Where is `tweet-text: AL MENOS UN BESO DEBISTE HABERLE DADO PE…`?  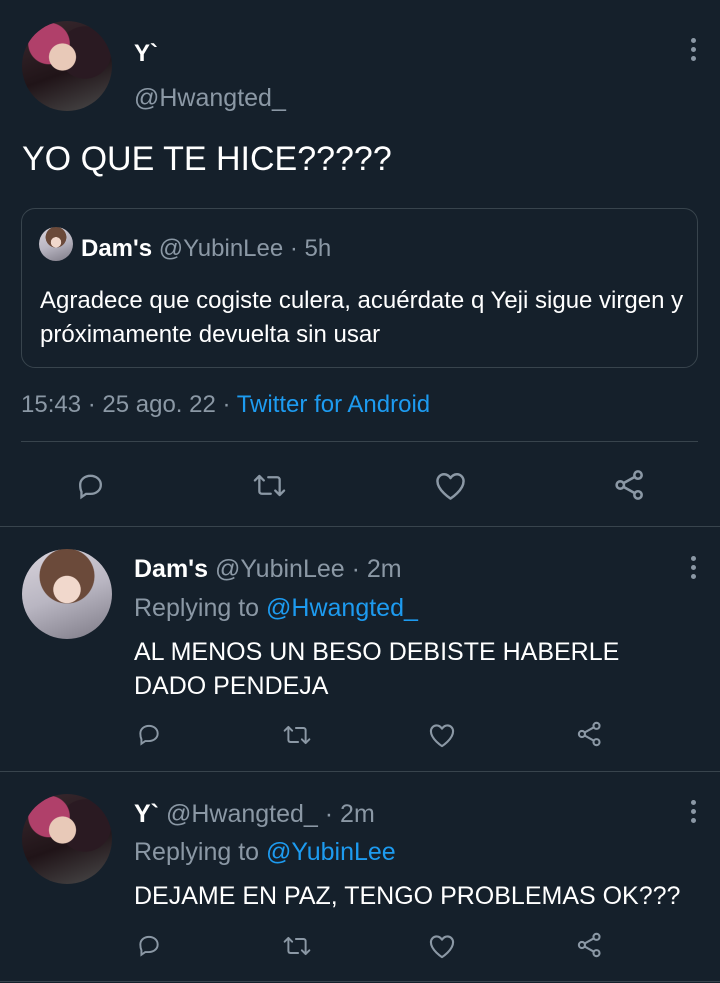
tweet-text: AL MENOS UN BESO DEBISTE HABERLE DADO PE… is located at coordinates (377, 669).